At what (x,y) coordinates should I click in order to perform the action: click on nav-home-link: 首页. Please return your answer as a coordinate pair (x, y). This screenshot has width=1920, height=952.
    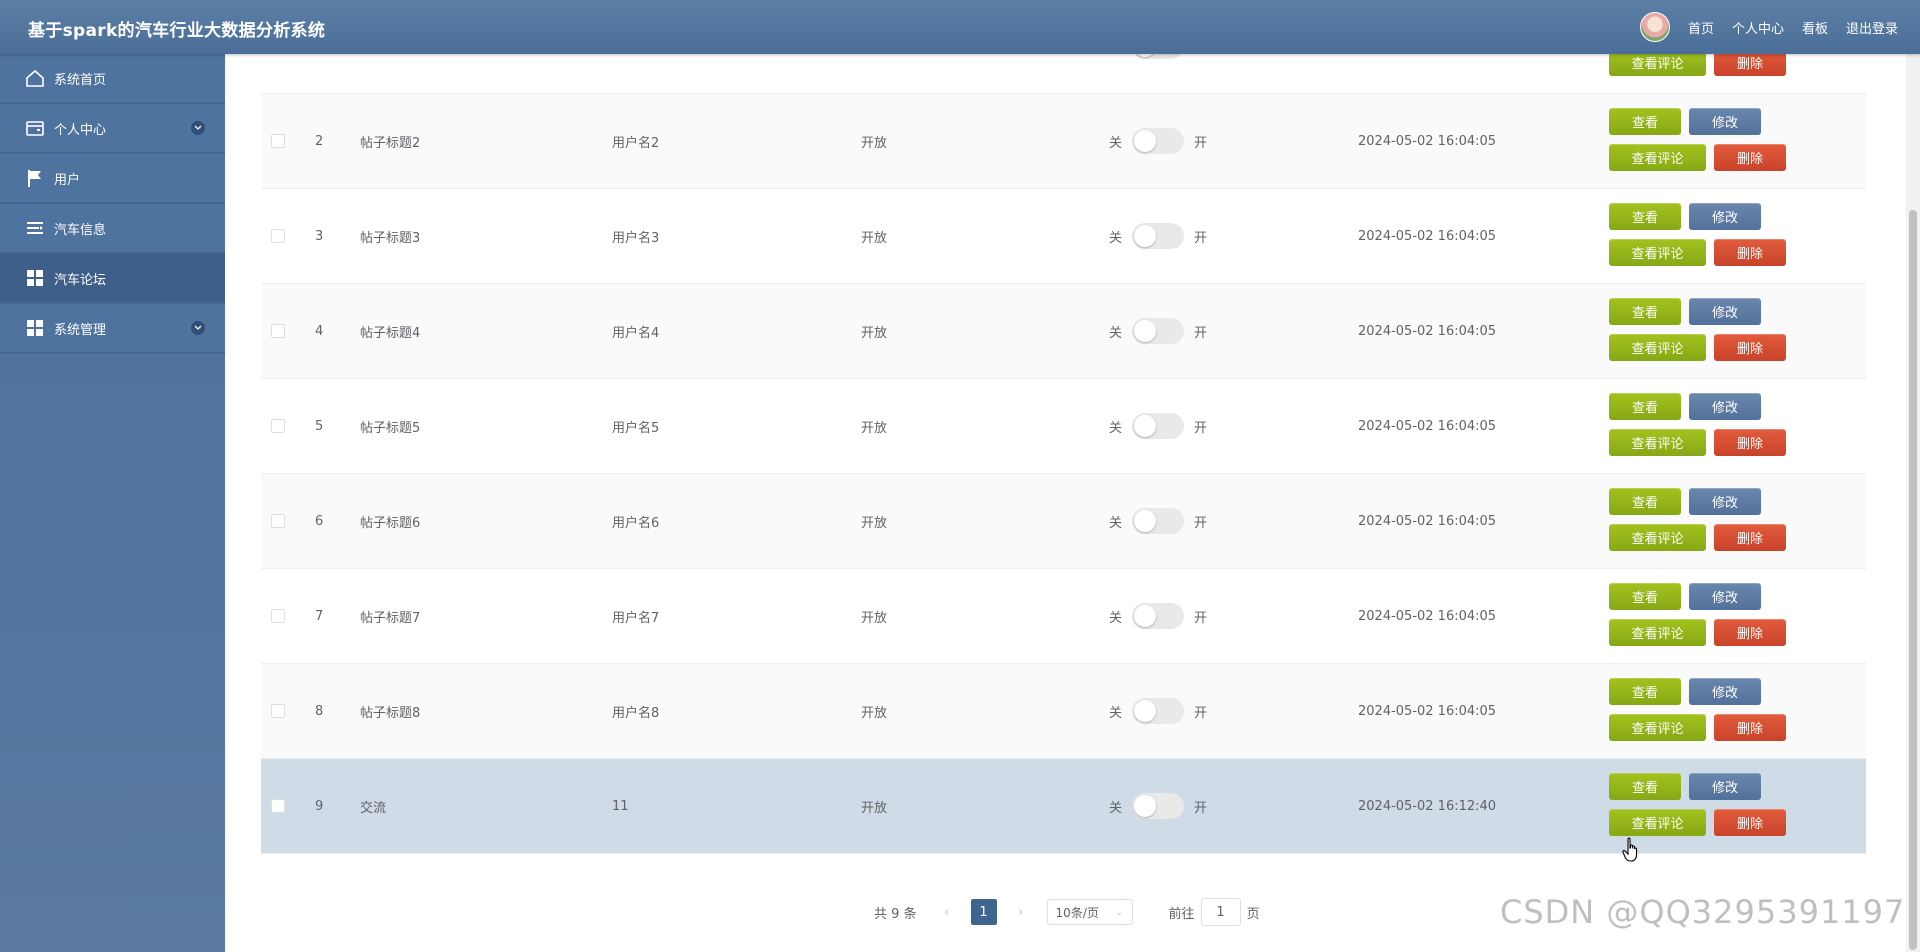
    Looking at the image, I should click on (1701, 27).